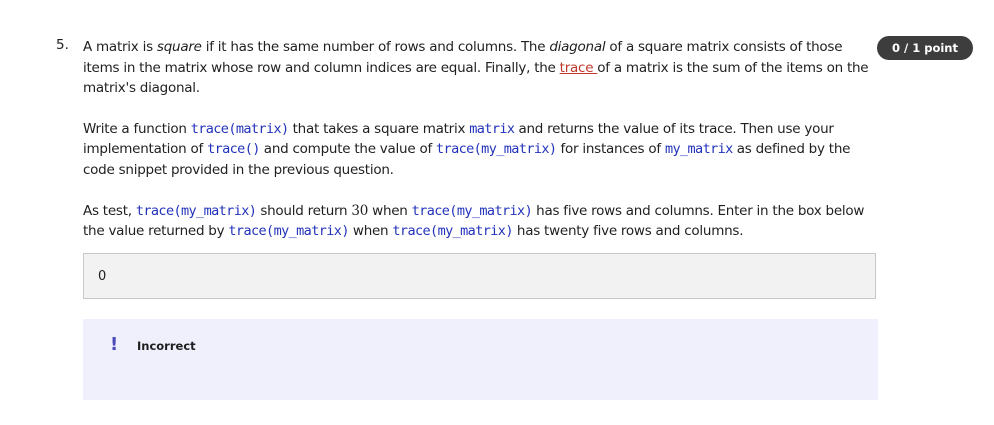 The image size is (994, 425). Describe the element at coordinates (239, 128) in the screenshot. I see `code: trace(matrix)` at that location.